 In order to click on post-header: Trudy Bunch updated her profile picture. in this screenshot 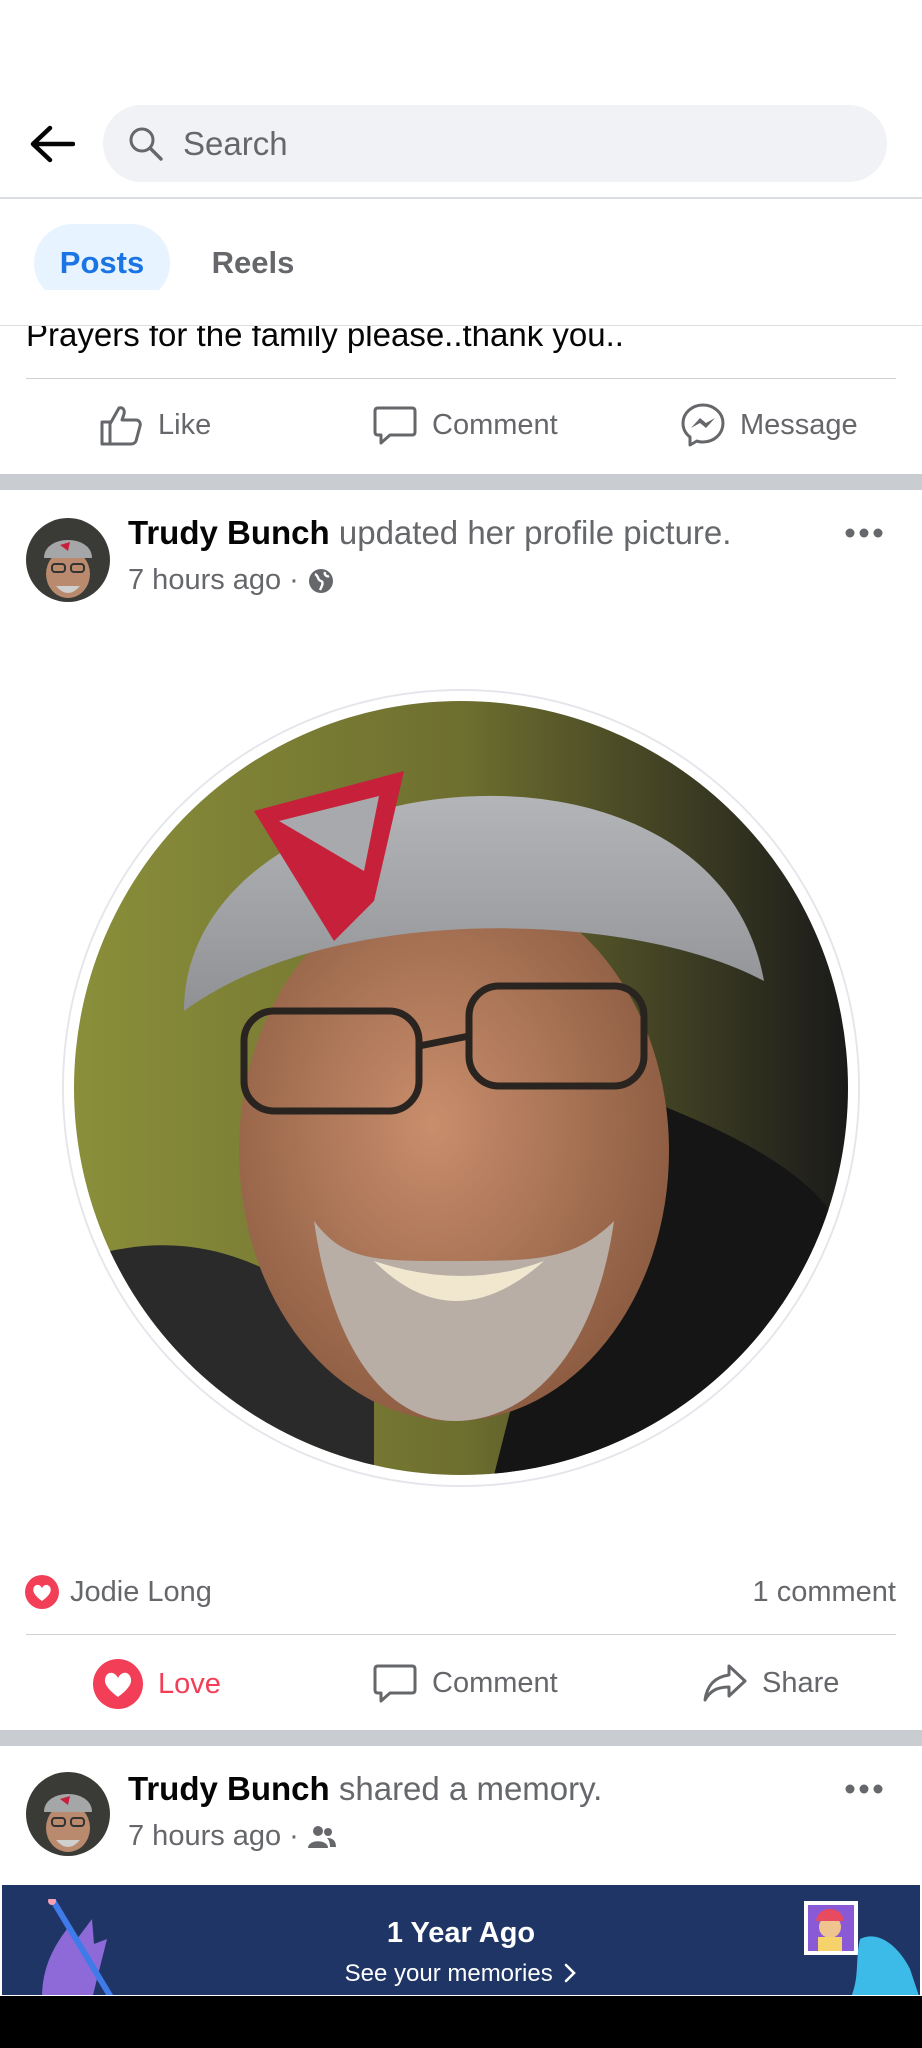, I will do `click(429, 533)`.